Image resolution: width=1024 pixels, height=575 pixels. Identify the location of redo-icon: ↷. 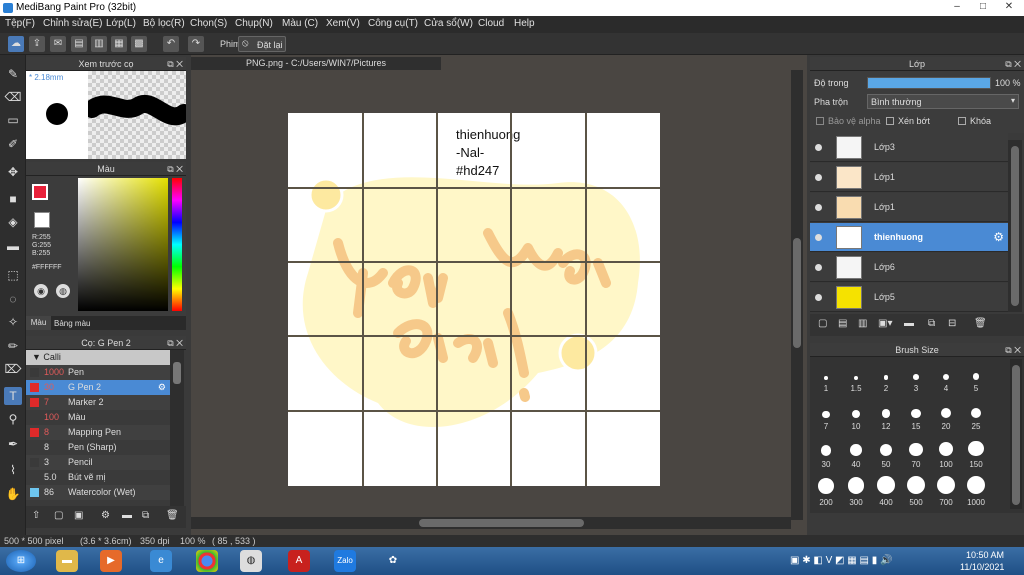
(196, 44).